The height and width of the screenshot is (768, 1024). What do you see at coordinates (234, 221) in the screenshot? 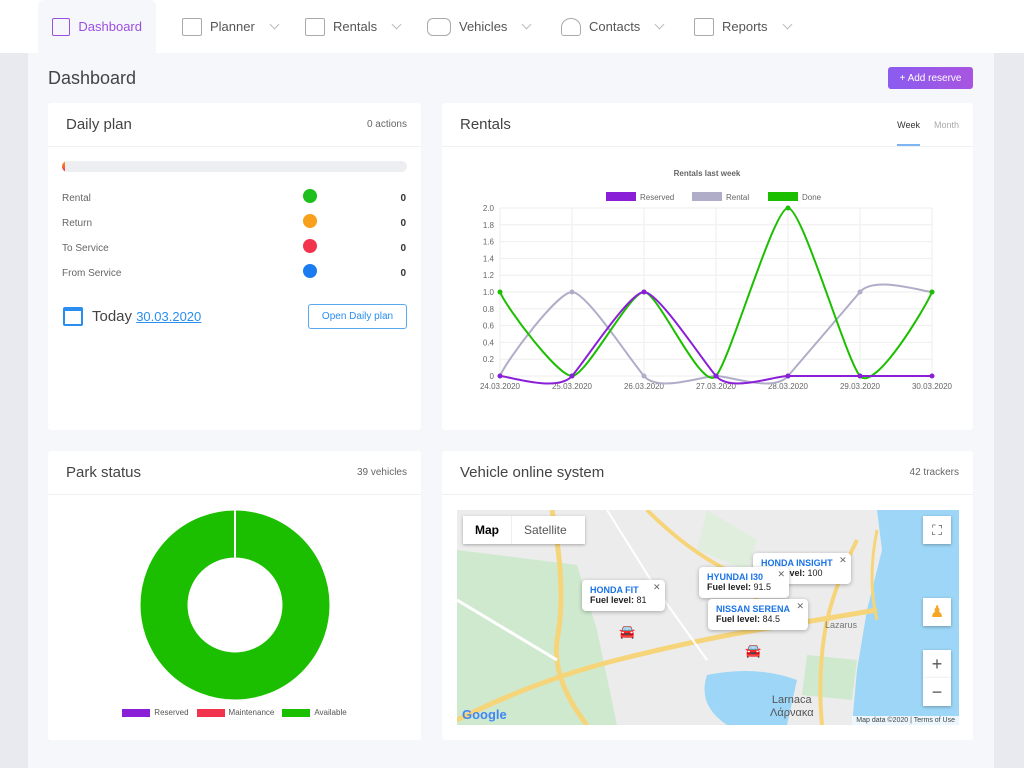
I see `plan-row-return: Return 0` at bounding box center [234, 221].